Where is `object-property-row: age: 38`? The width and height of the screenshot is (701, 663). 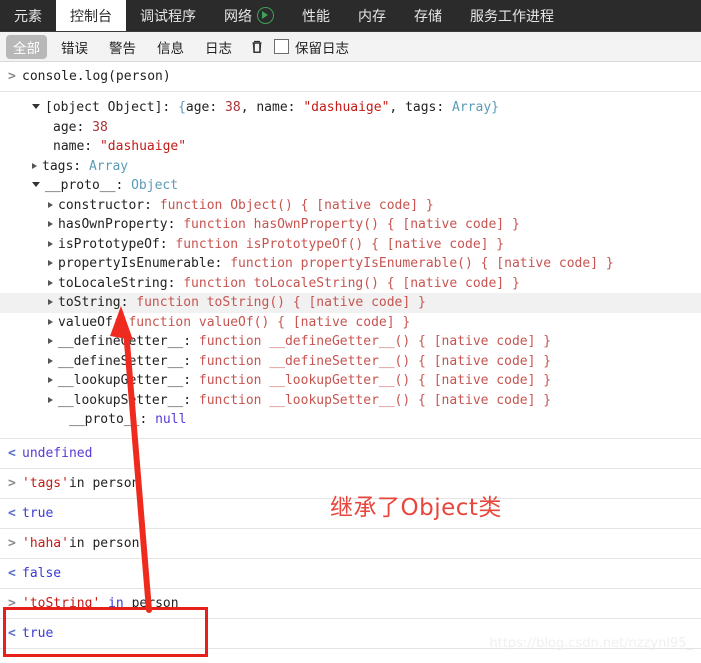 object-property-row: age: 38 is located at coordinates (350, 128).